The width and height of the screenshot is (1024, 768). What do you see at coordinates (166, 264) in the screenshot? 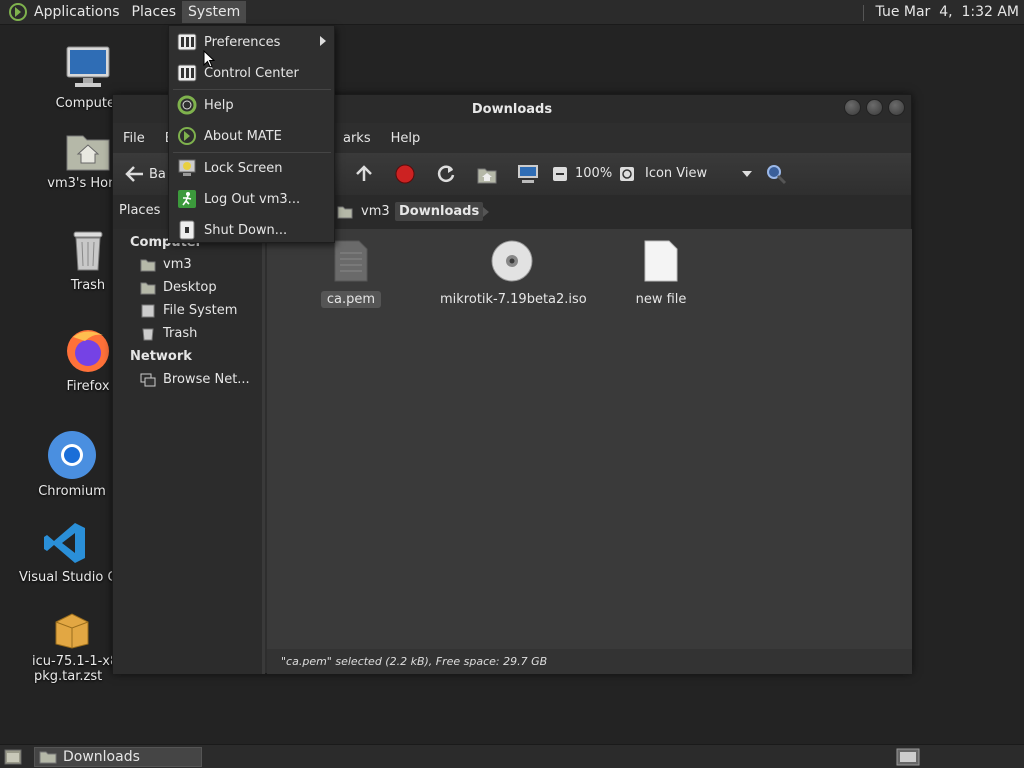
I see `sidebar-item-vm3: vm3` at bounding box center [166, 264].